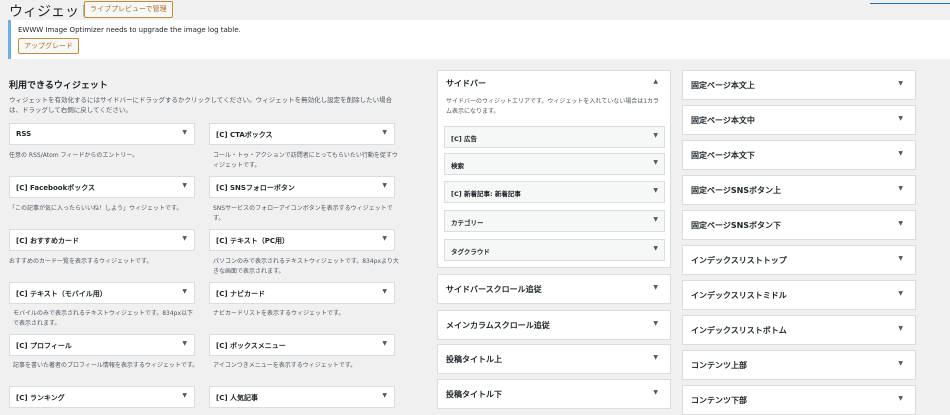 The height and width of the screenshot is (415, 950). Describe the element at coordinates (305, 160) in the screenshot. I see `widget-description: コール・トゥ・アクションで訪問者にとってもらいたい行動を促すウィジェットです。` at that location.